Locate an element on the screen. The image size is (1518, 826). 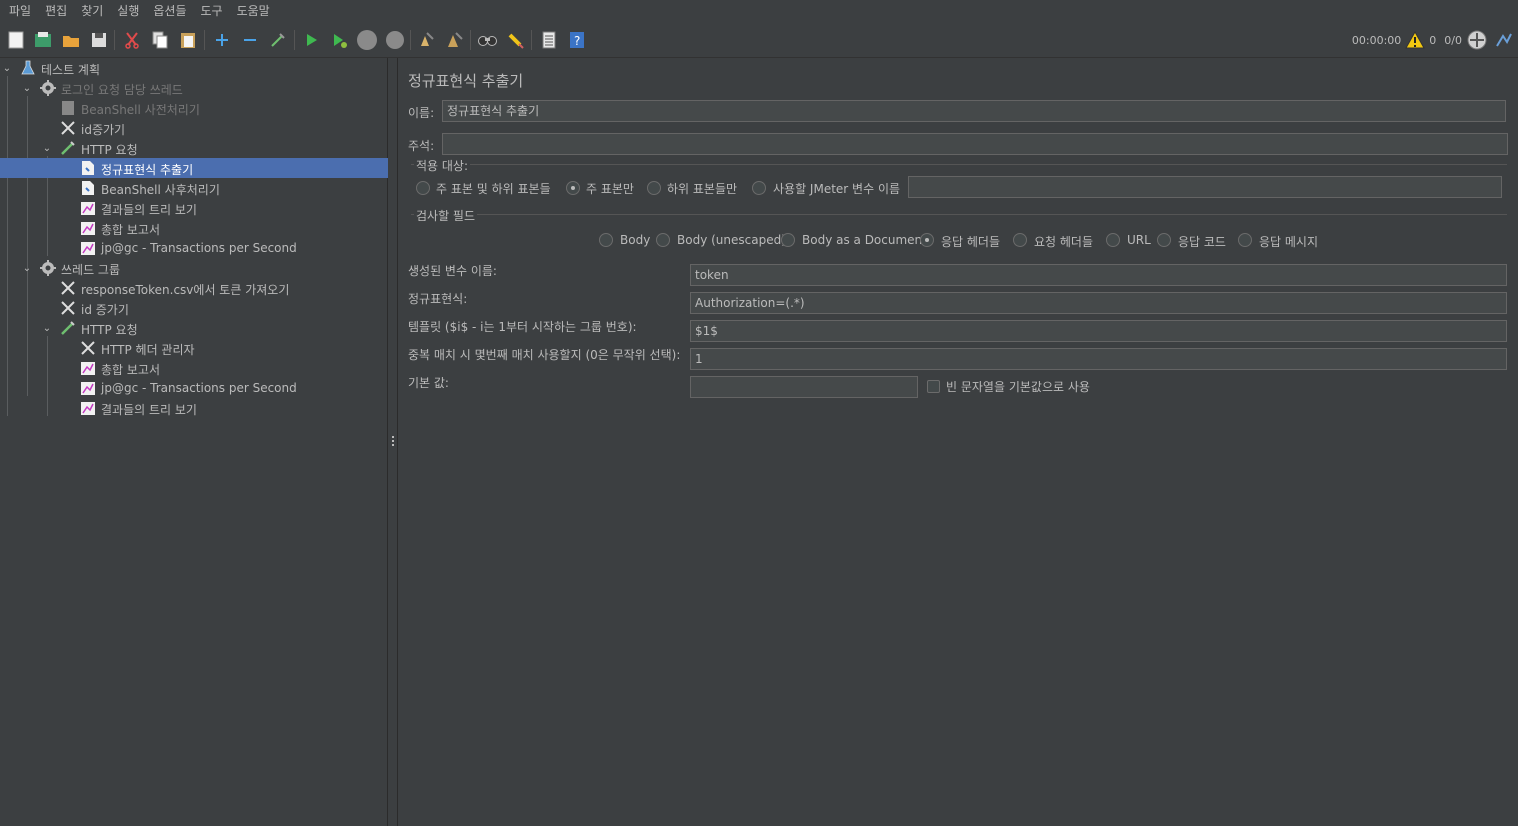
radio-jmeter-var is located at coordinates (759, 188).